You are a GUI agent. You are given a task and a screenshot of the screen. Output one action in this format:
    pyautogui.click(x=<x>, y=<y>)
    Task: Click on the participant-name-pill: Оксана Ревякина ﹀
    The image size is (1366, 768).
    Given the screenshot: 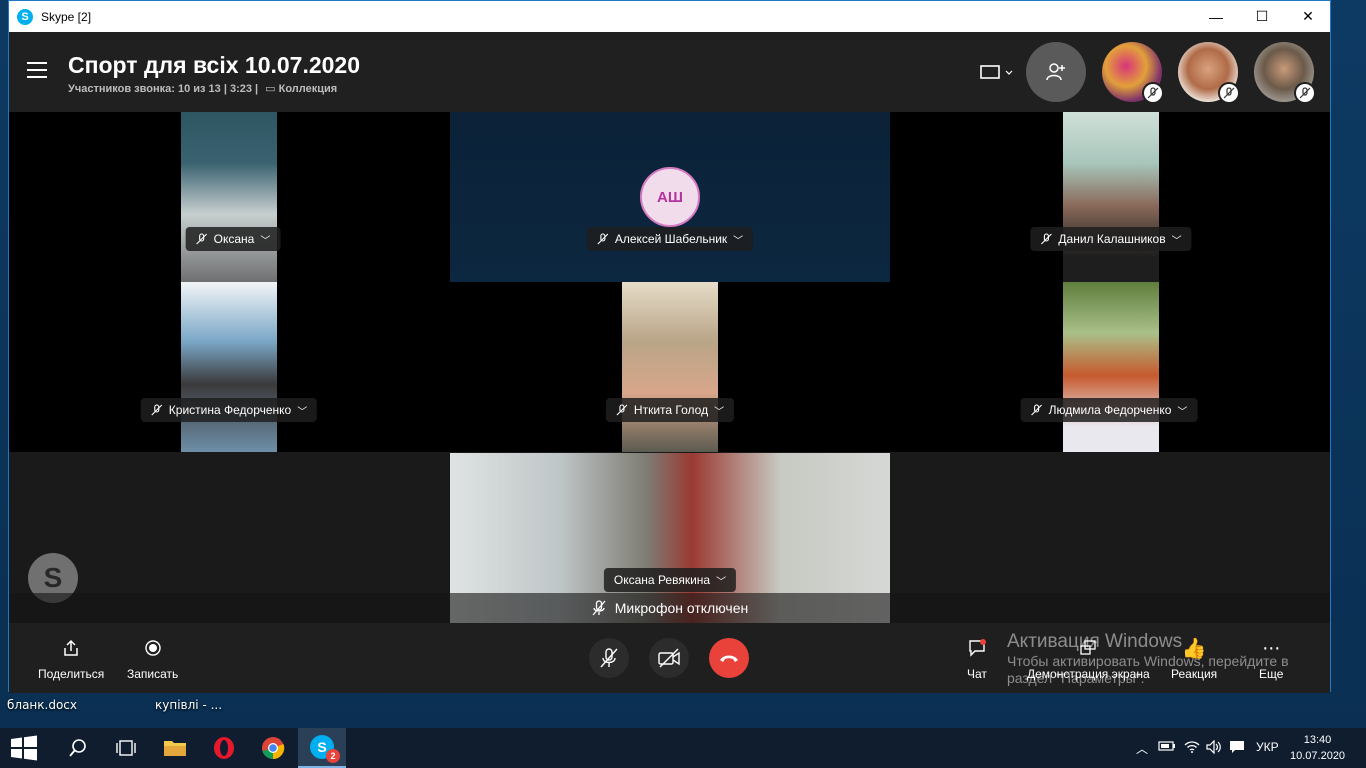 What is the action you would take?
    pyautogui.click(x=670, y=580)
    